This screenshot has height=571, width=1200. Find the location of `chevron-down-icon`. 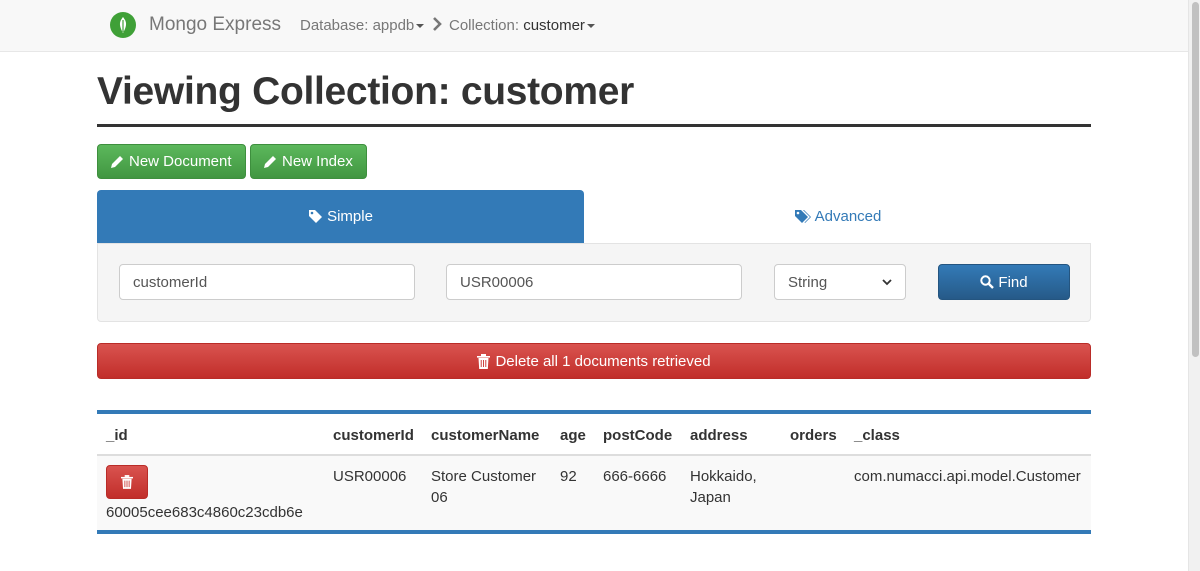

chevron-down-icon is located at coordinates (887, 281).